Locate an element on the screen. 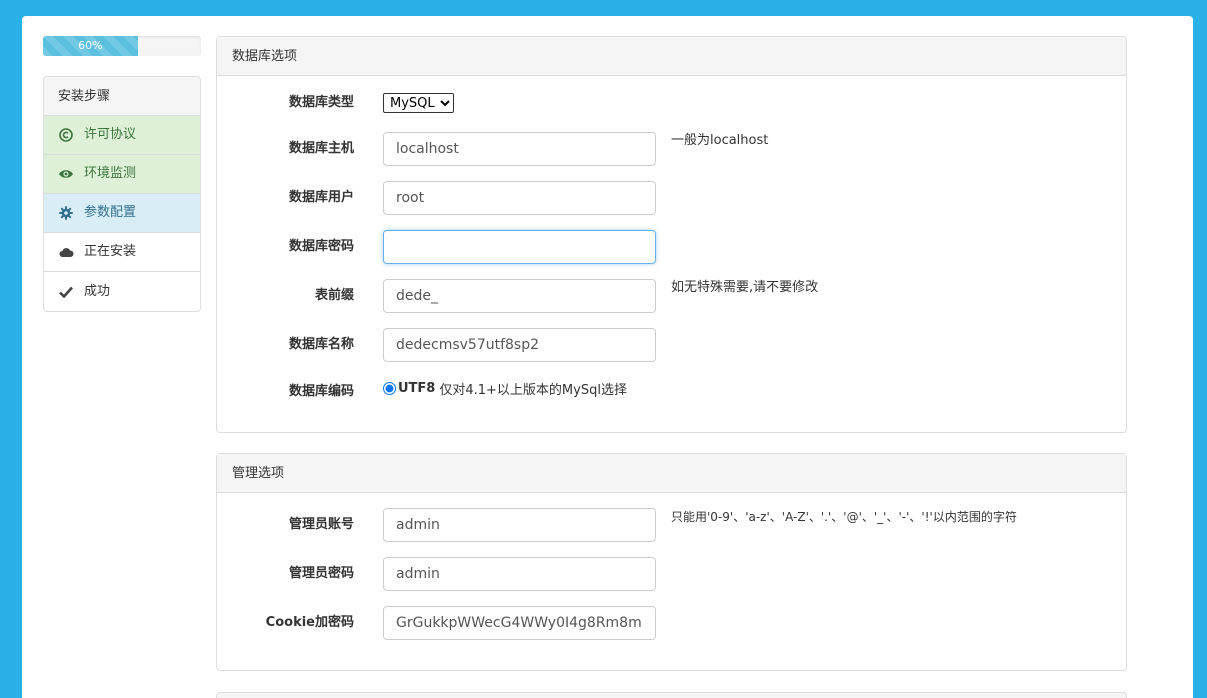 This screenshot has height=698, width=1207. admin-password-row: 管理员密码 is located at coordinates (671, 574).